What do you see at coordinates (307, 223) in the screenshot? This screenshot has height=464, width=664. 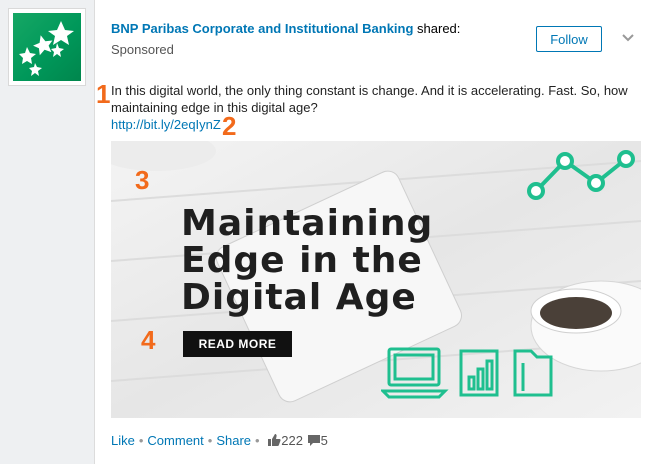 I see `ad-headline-line-1: Maintaining` at bounding box center [307, 223].